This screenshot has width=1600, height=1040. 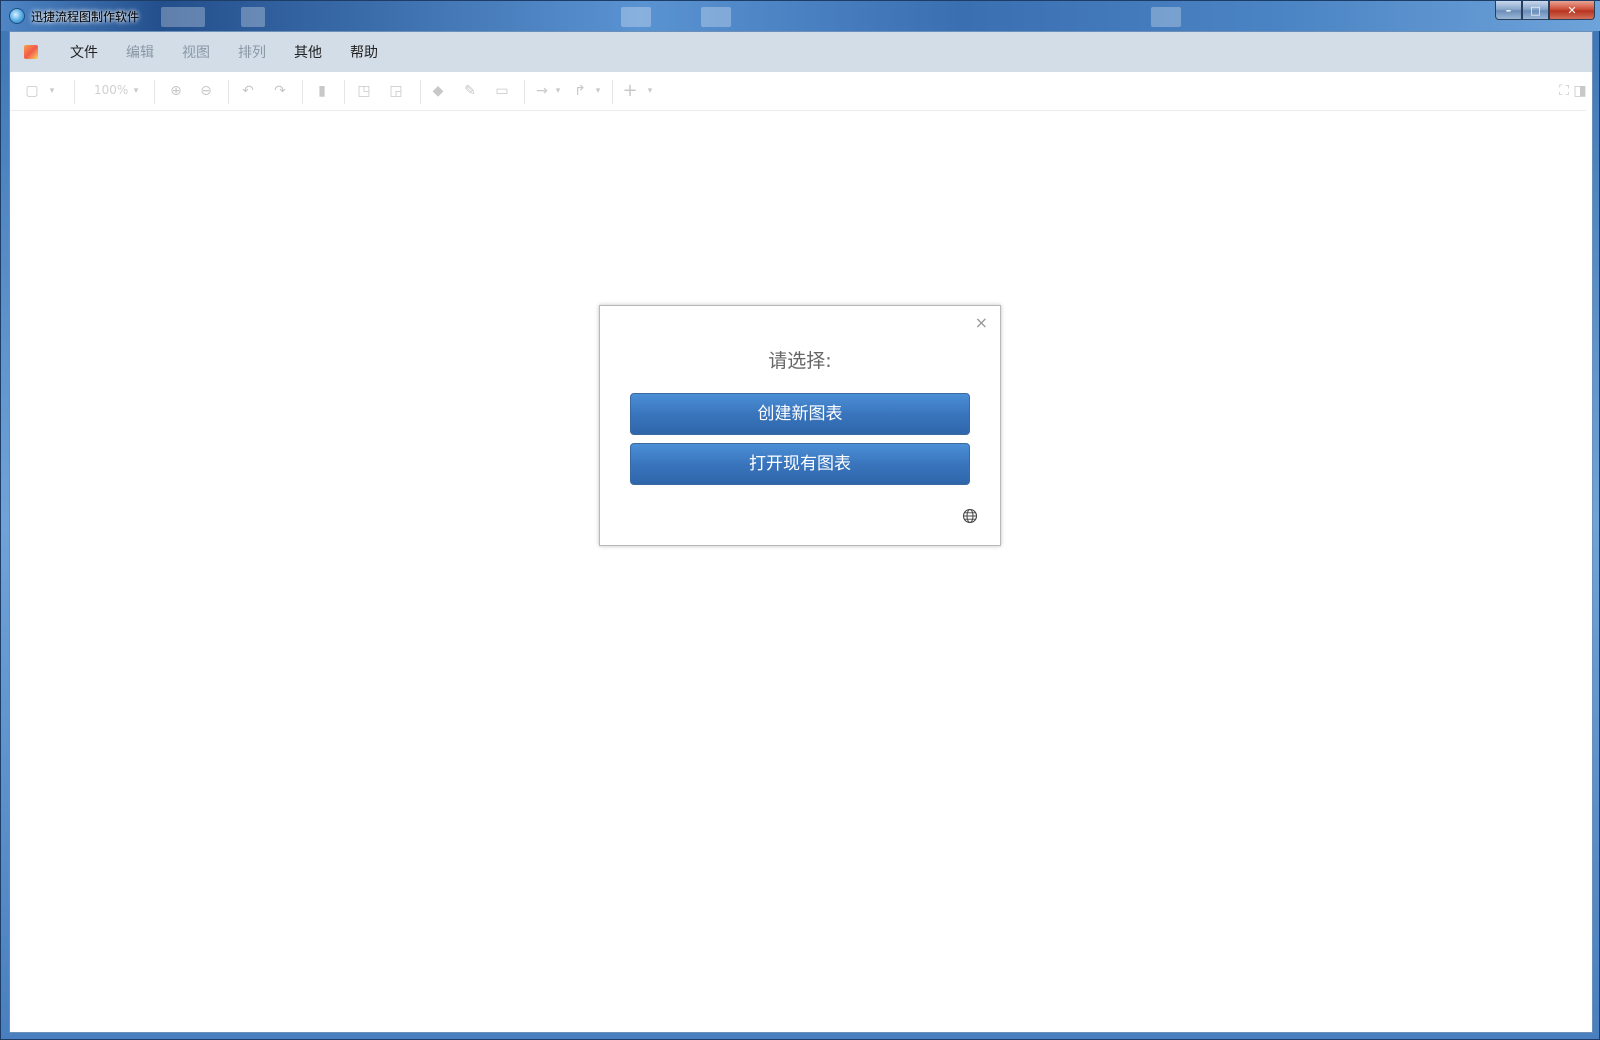 I want to click on minimize-button: –, so click(x=1508, y=10).